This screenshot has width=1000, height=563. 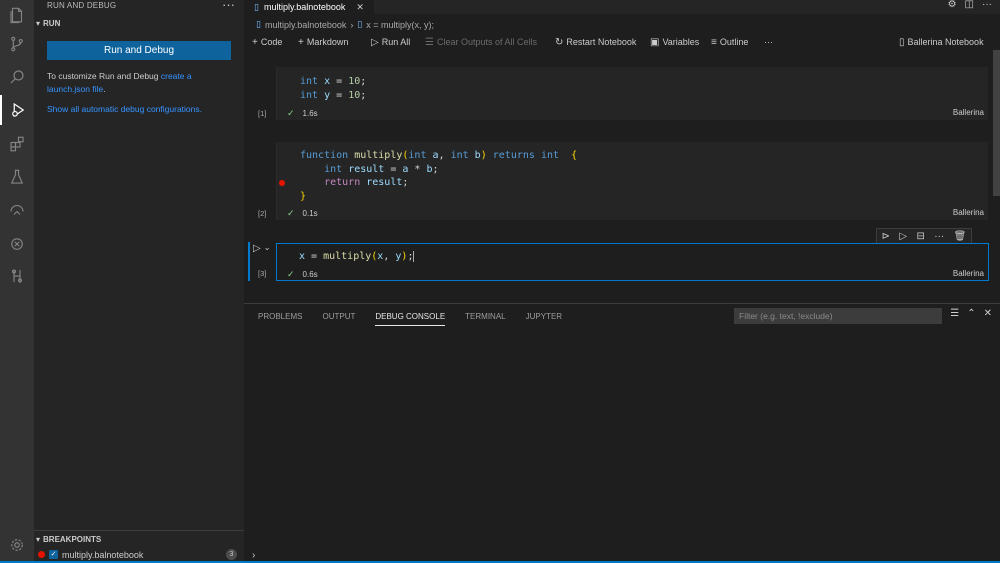 I want to click on cell-1-time: 1.6s, so click(x=310, y=113).